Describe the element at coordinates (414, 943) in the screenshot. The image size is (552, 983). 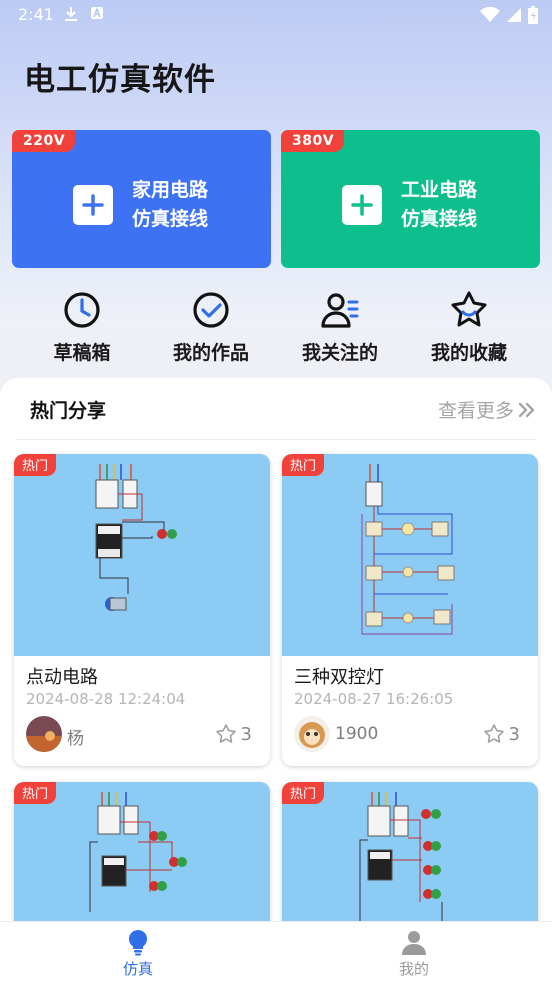
I see `person-icon` at that location.